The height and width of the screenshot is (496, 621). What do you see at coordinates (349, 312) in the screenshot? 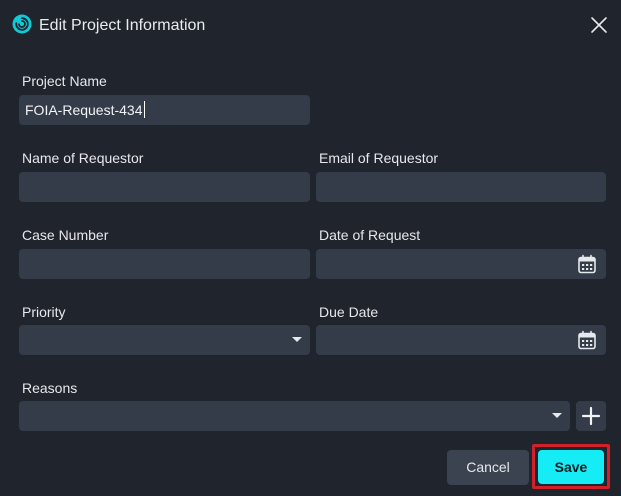
I see `due-date-label: Due Date` at bounding box center [349, 312].